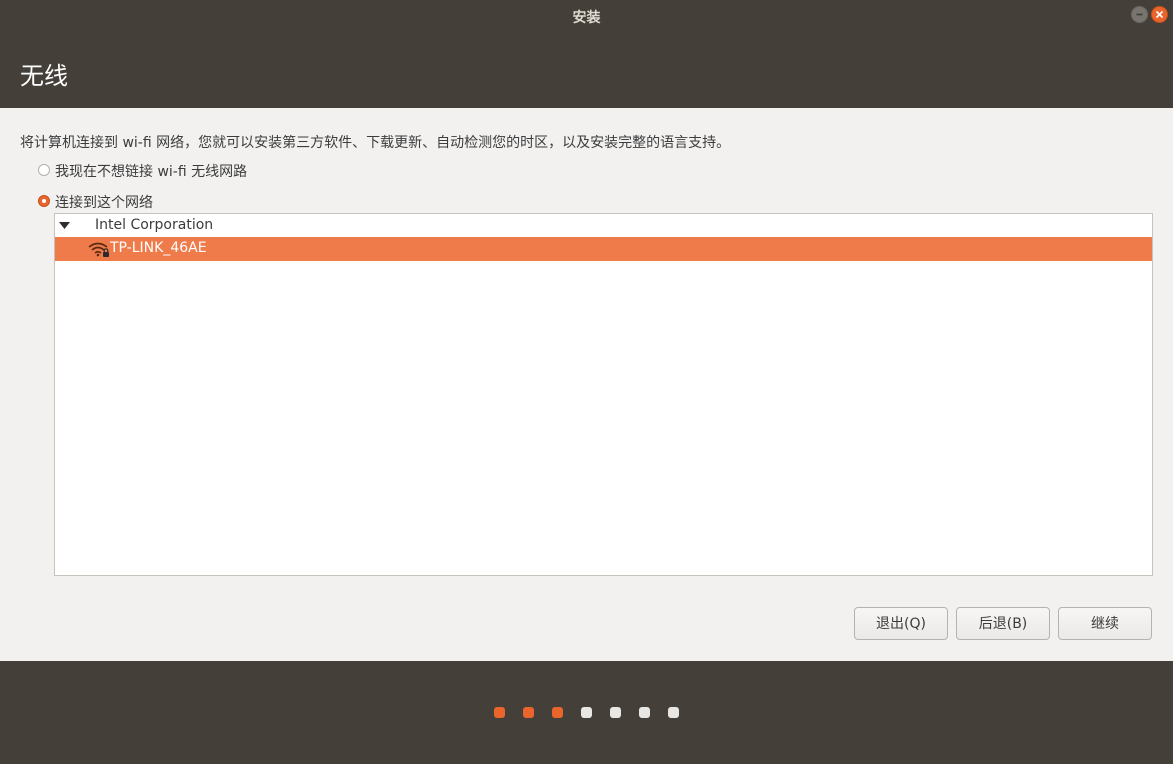 Image resolution: width=1173 pixels, height=764 pixels. I want to click on minimize-icon, so click(1139, 14).